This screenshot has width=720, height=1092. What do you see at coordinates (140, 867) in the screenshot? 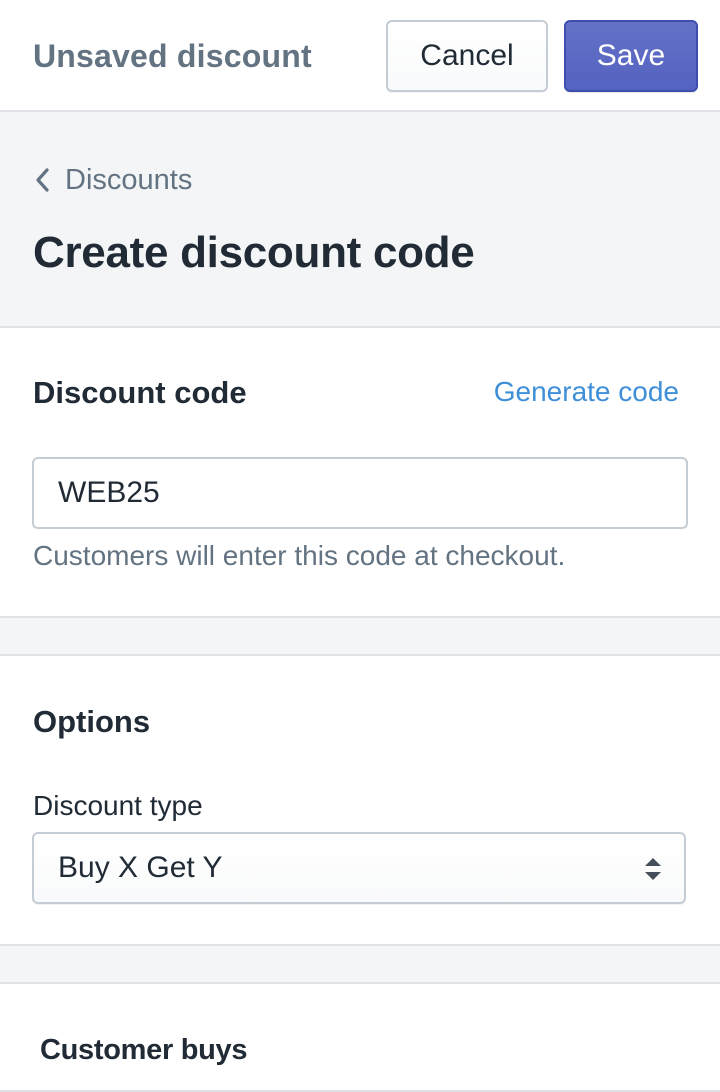
I see `discount-type-value: Buy X Get Y` at bounding box center [140, 867].